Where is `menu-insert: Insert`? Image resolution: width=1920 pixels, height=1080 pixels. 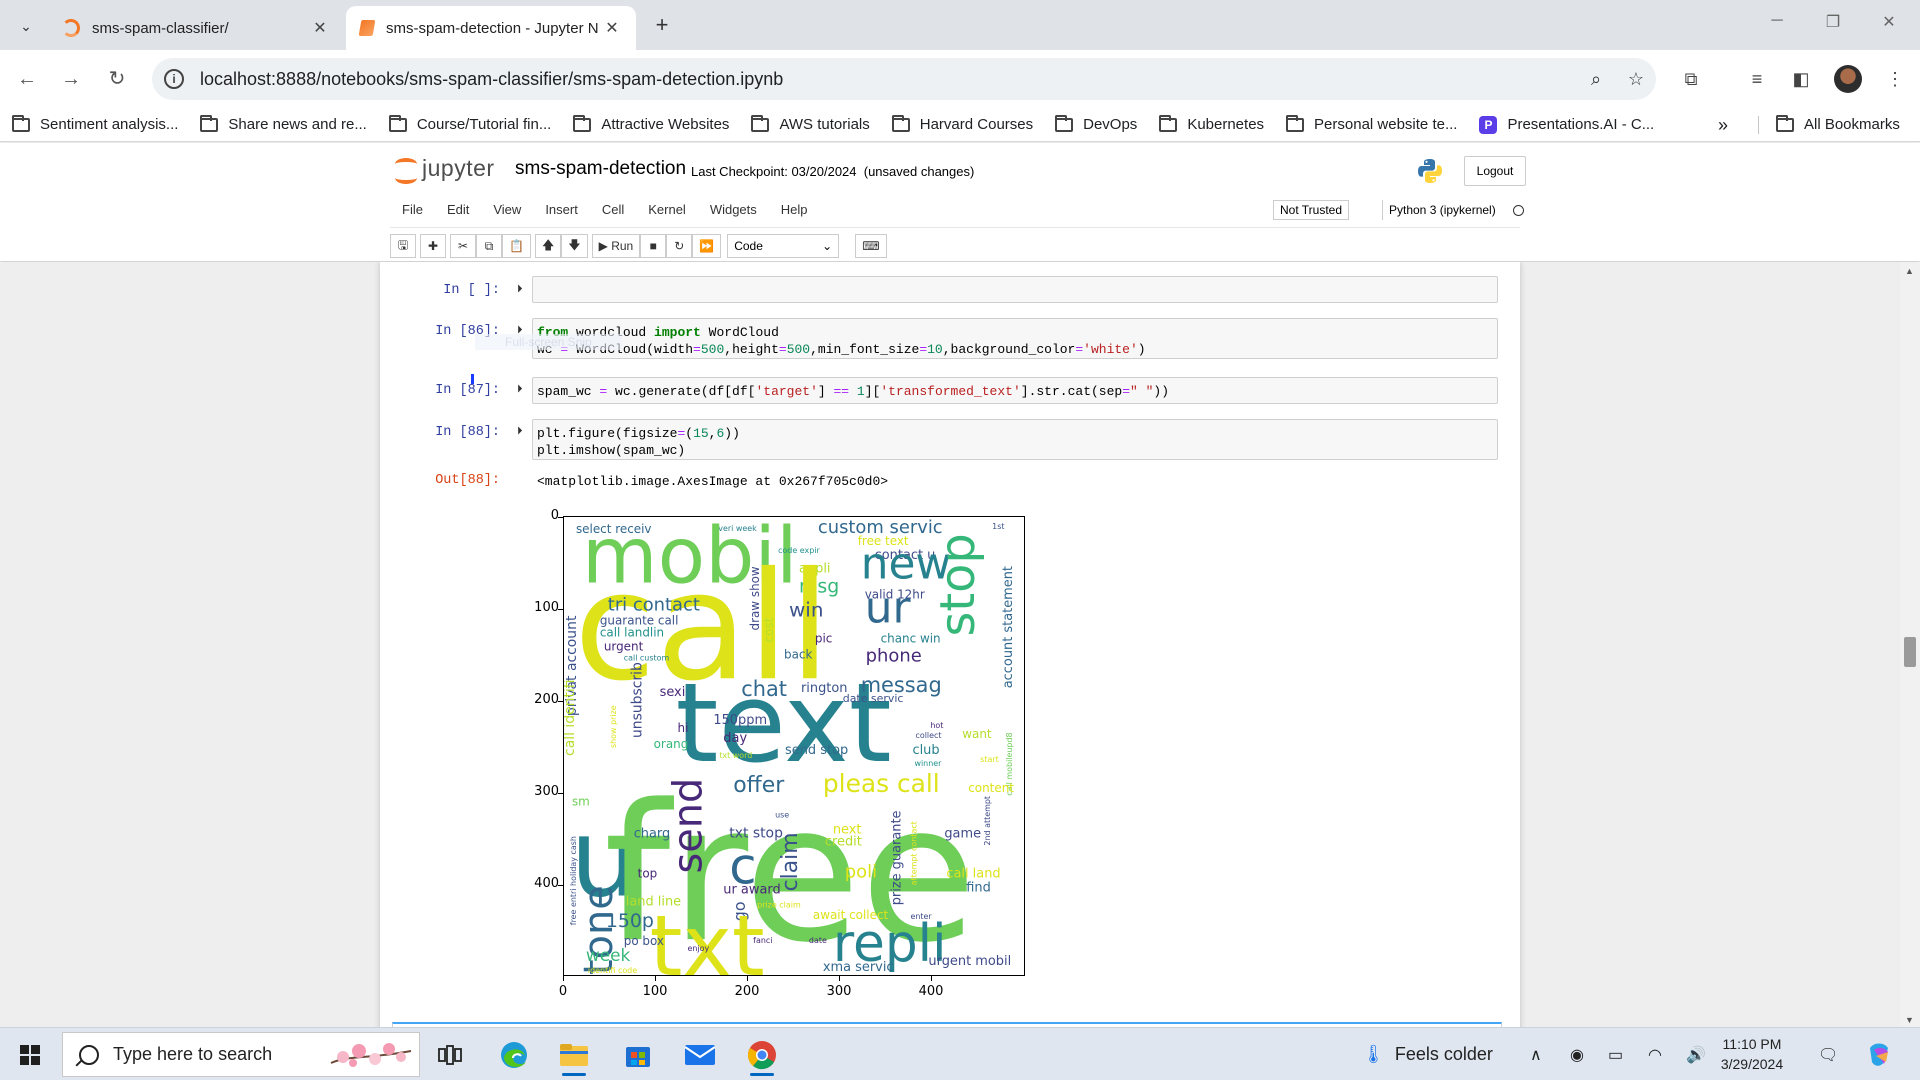 menu-insert: Insert is located at coordinates (561, 210).